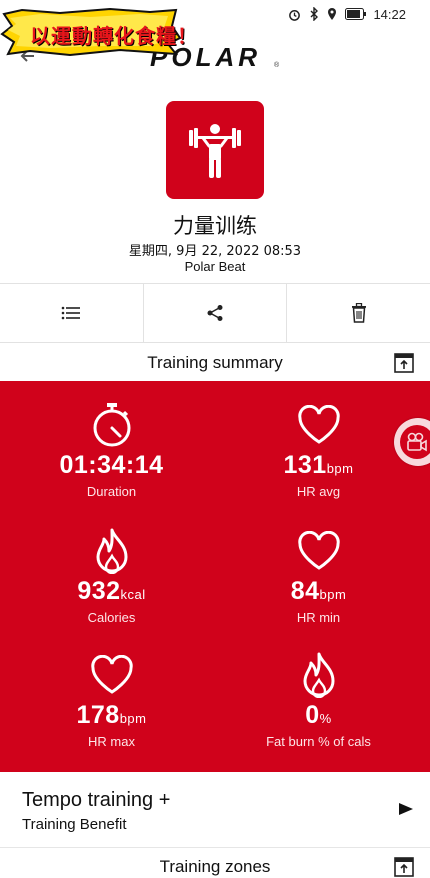 Image resolution: width=430 pixels, height=878 pixels. Describe the element at coordinates (215, 266) in the screenshot. I see `session-device: Polar Beat` at that location.